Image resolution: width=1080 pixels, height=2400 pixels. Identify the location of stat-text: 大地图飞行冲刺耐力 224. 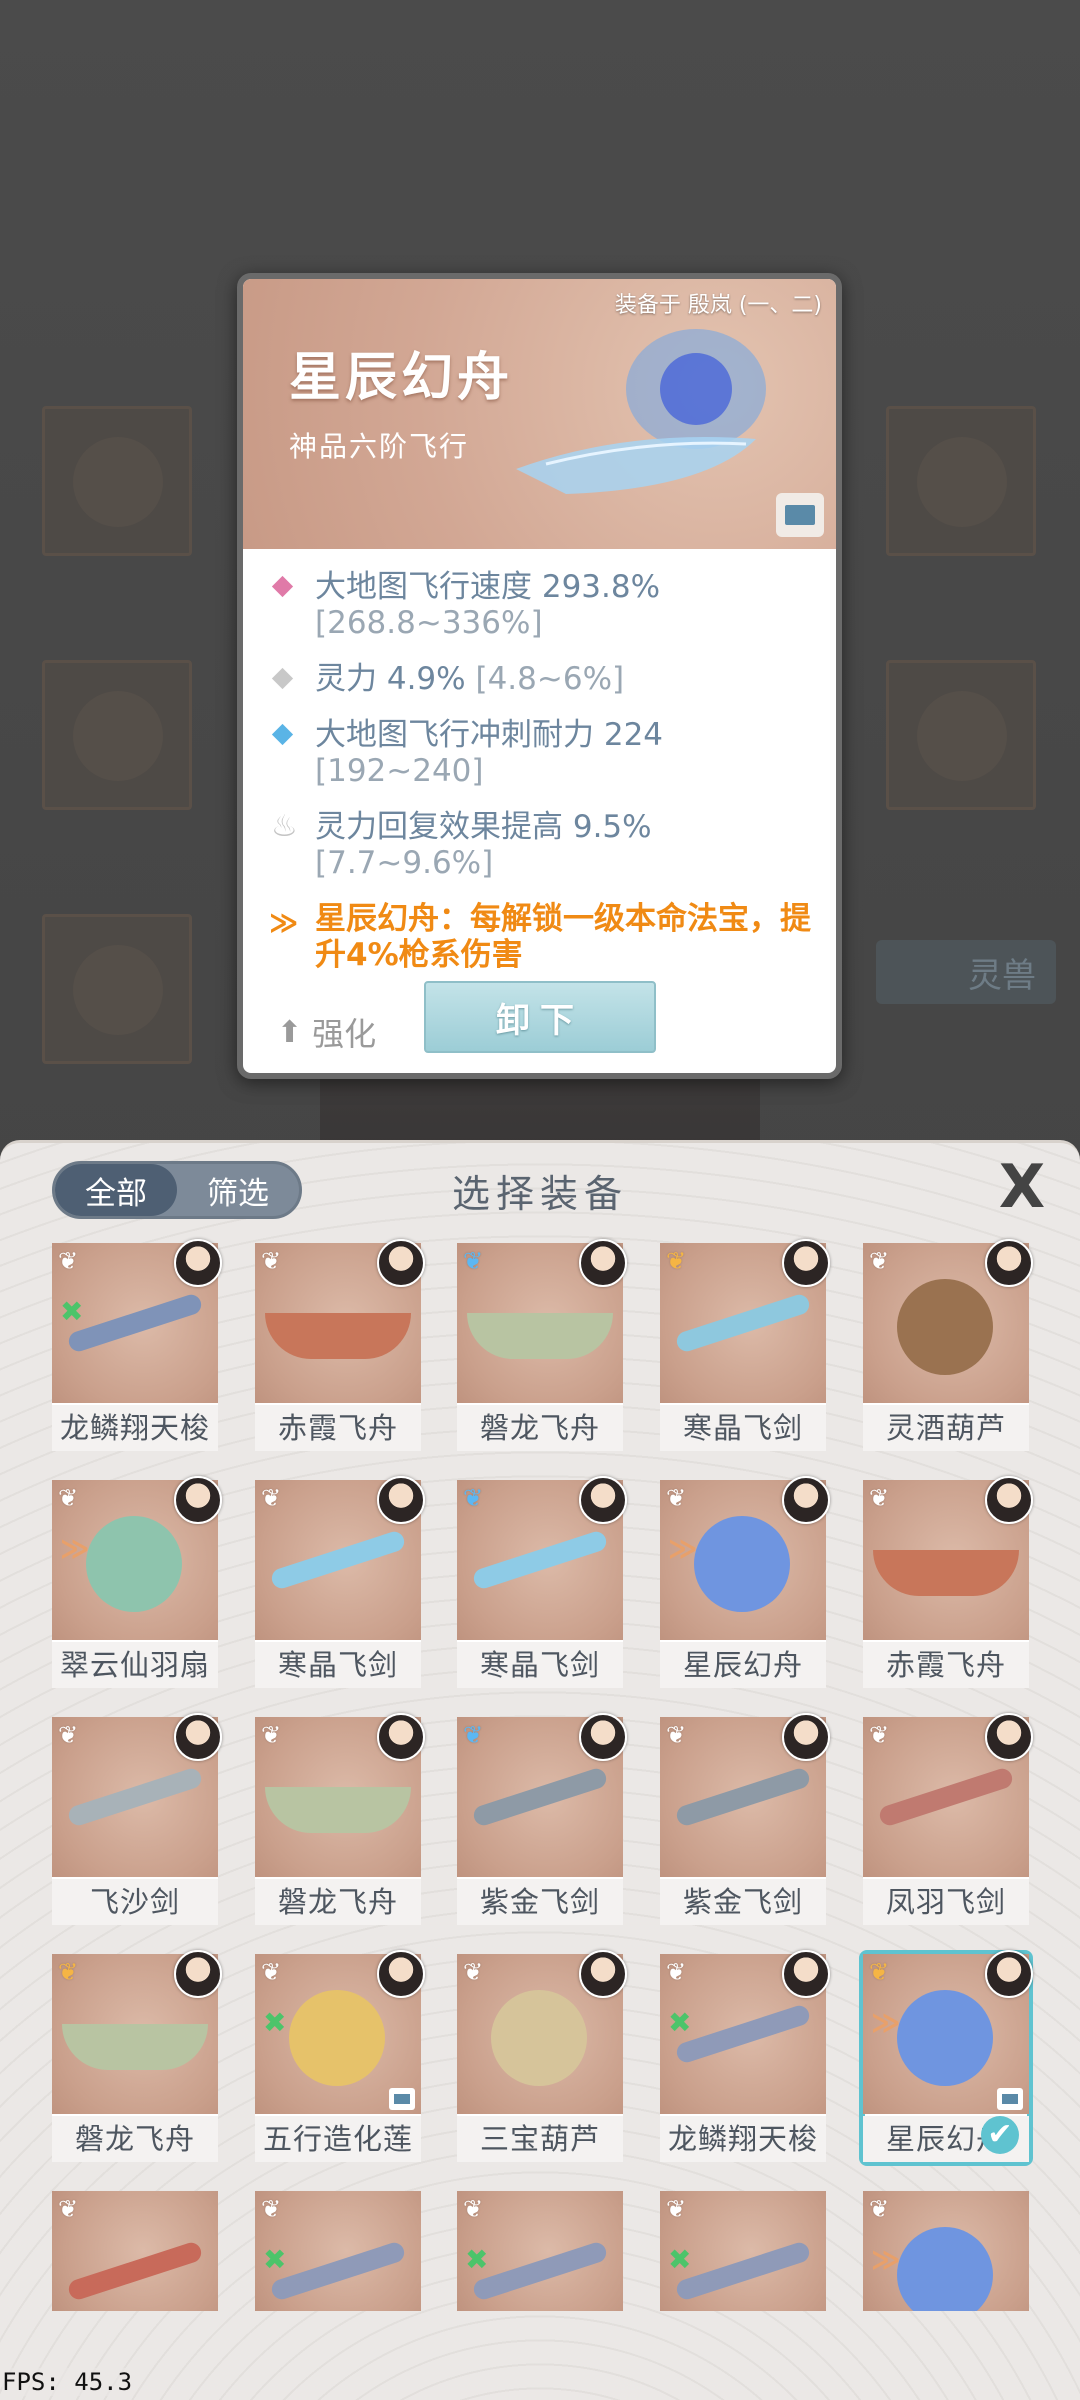
(489, 735).